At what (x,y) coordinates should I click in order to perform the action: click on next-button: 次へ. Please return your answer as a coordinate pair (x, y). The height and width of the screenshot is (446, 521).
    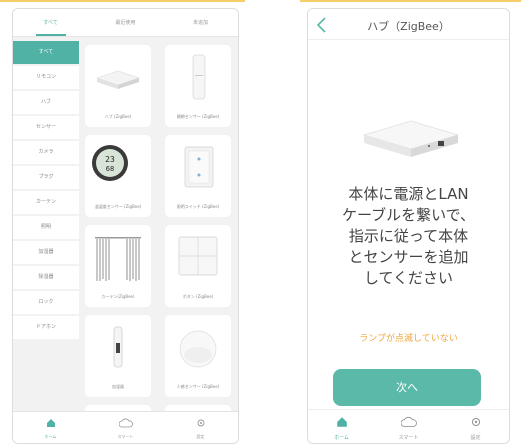
    Looking at the image, I should click on (407, 387).